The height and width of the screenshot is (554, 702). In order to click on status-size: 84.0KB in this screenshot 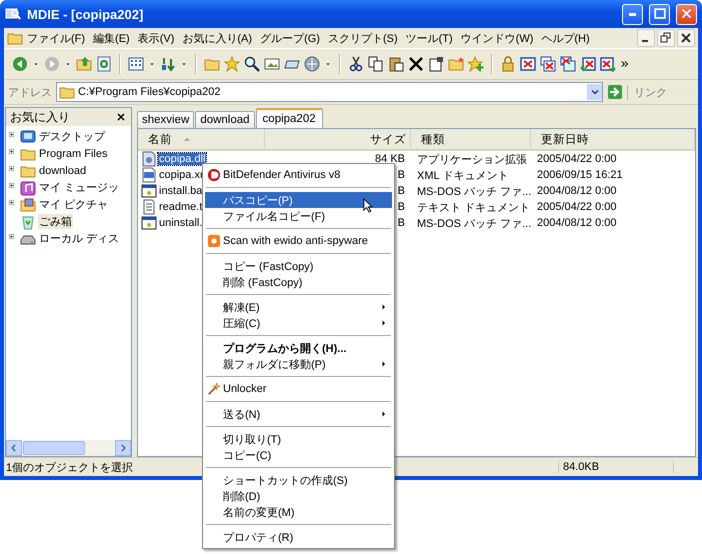, I will do `click(616, 467)`.